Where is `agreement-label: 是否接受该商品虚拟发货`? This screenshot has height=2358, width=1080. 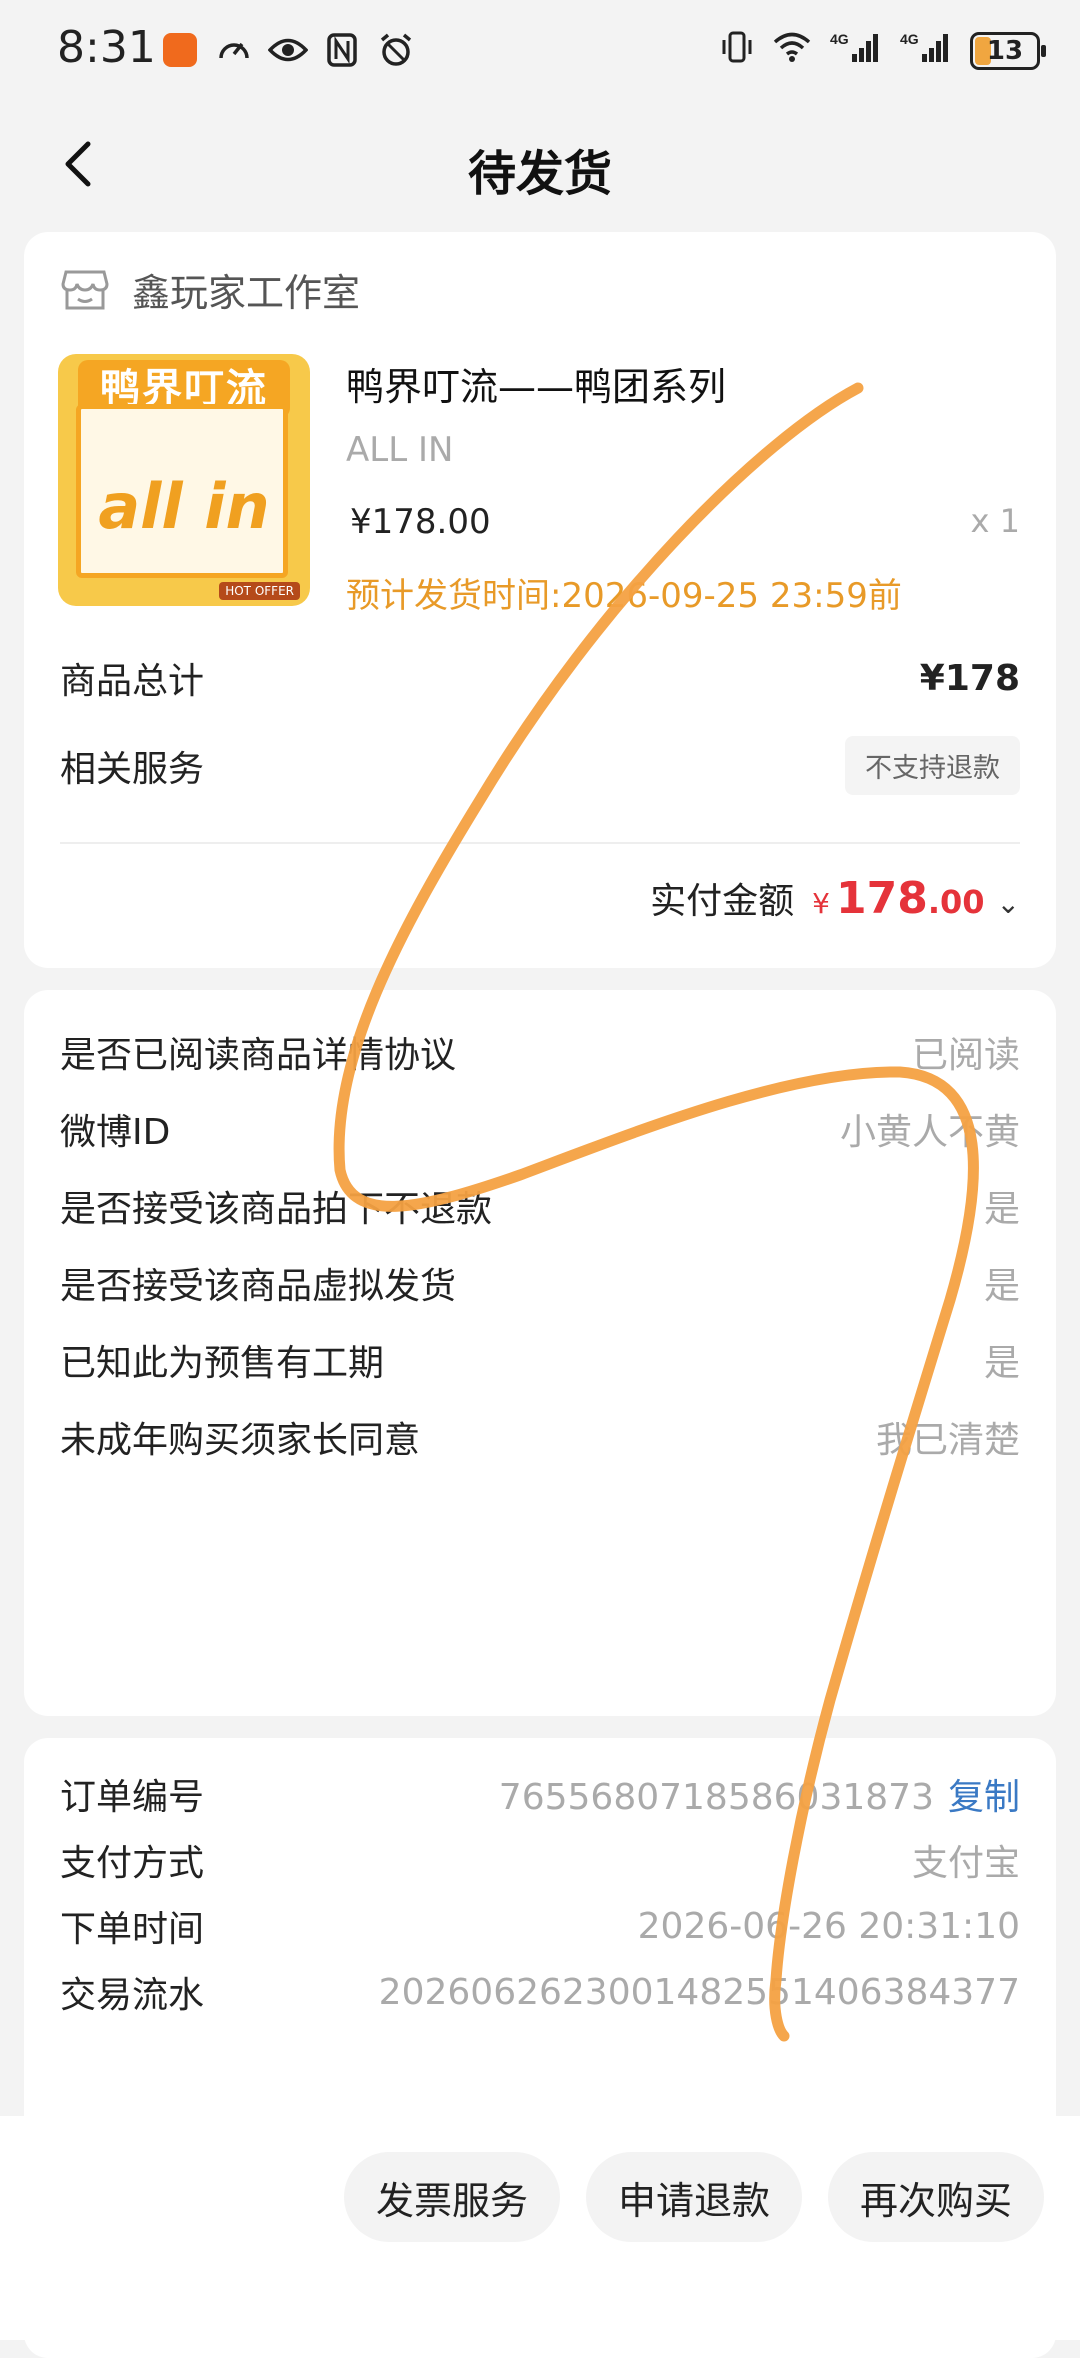 agreement-label: 是否接受该商品虚拟发货 is located at coordinates (258, 1286).